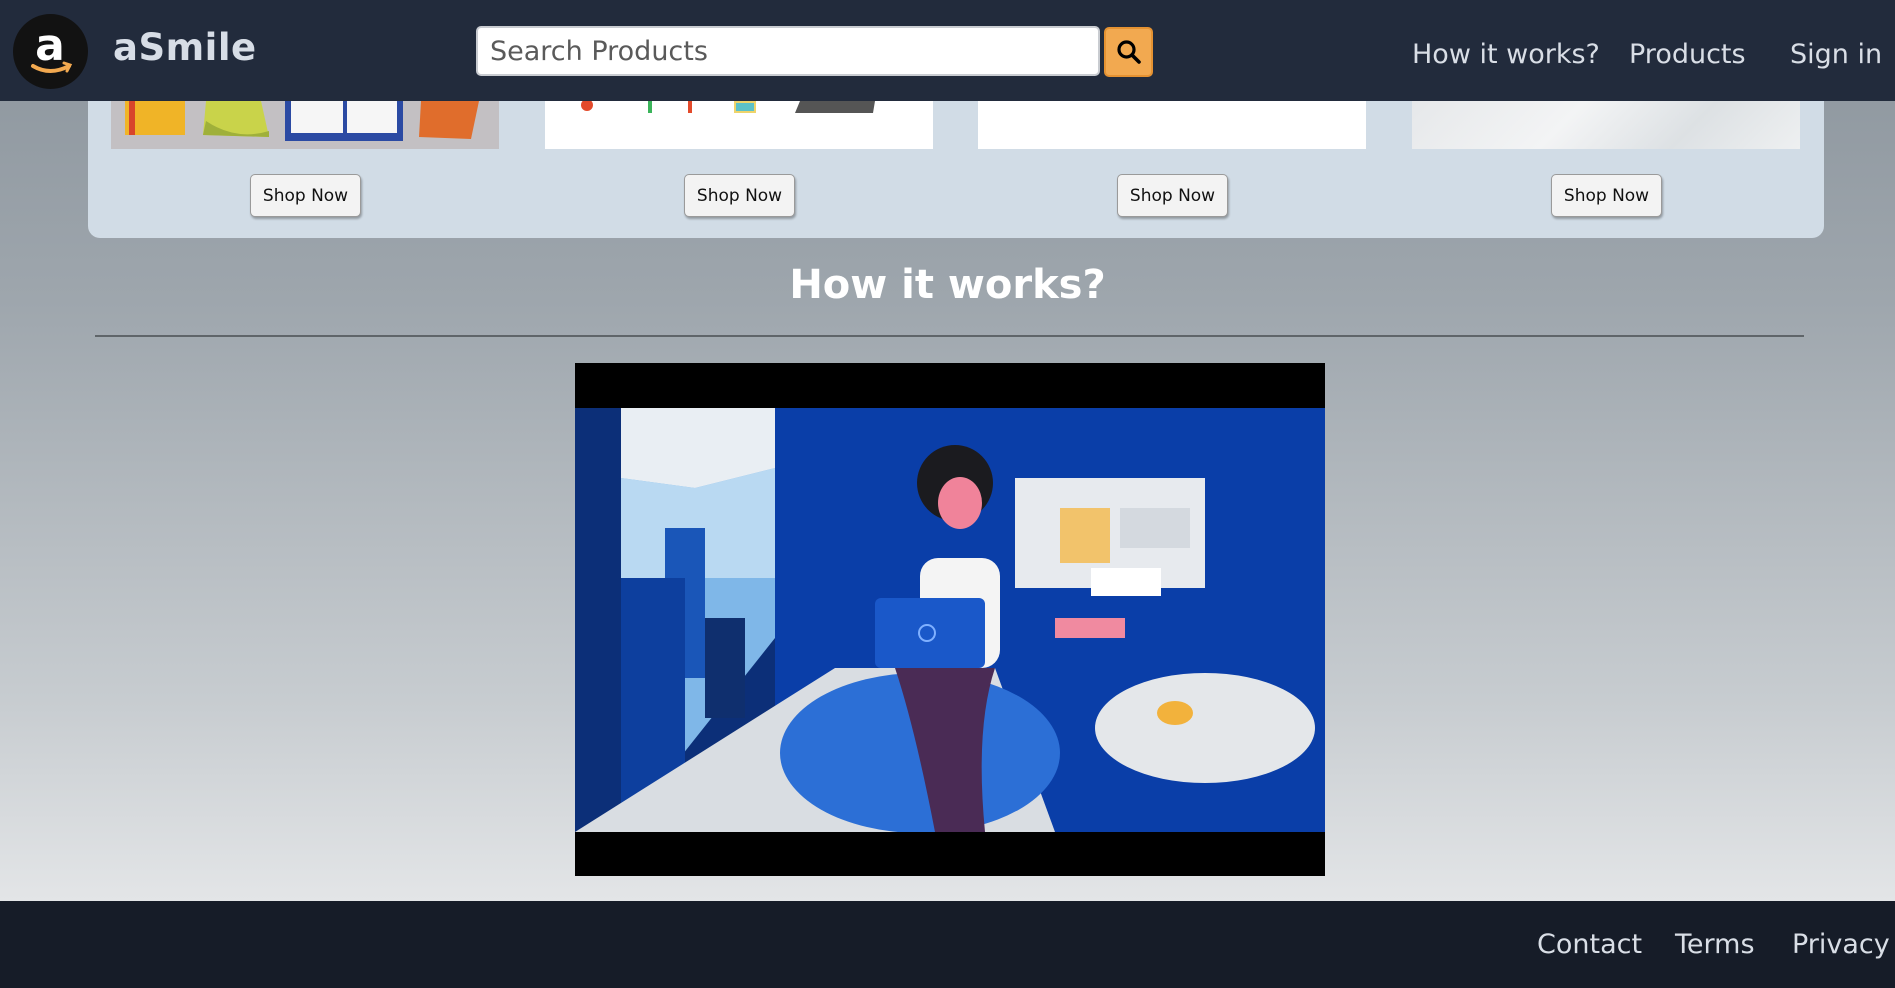 The height and width of the screenshot is (988, 1895). Describe the element at coordinates (1172, 195) in the screenshot. I see `shop-now-button-3: Shop Now` at that location.